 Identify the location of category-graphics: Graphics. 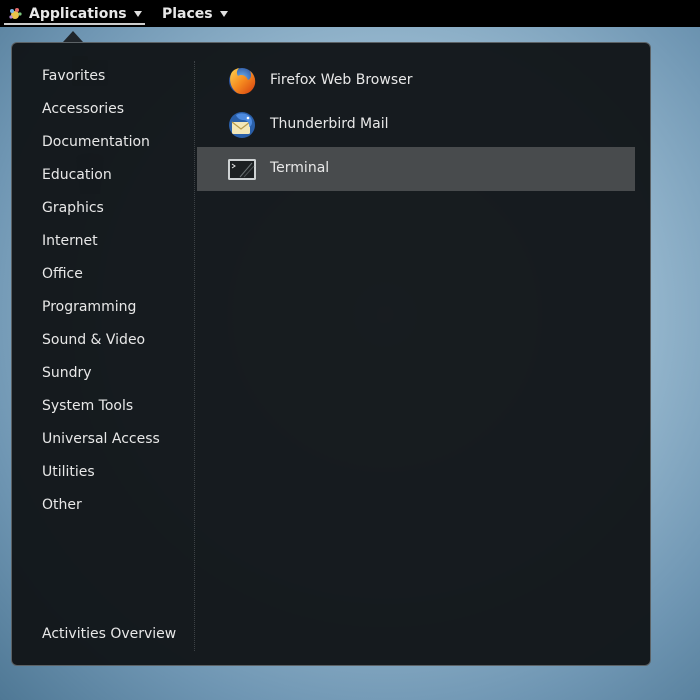
(117, 209).